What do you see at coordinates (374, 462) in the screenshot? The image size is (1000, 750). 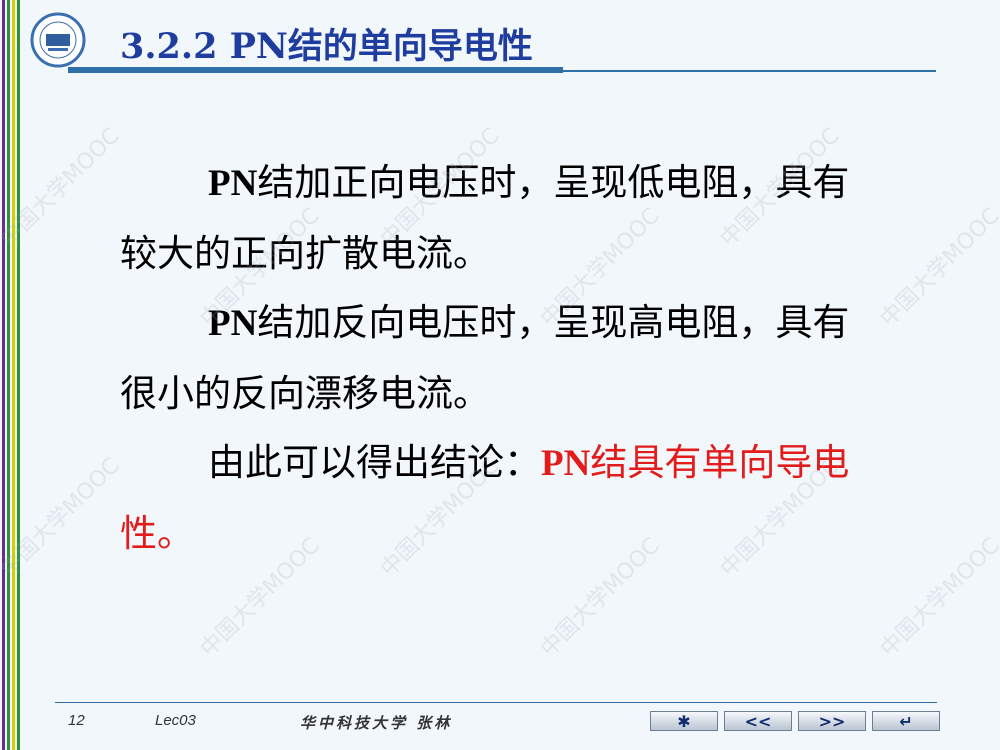 I see `conclusion-intro: 由此可以得出结论：` at bounding box center [374, 462].